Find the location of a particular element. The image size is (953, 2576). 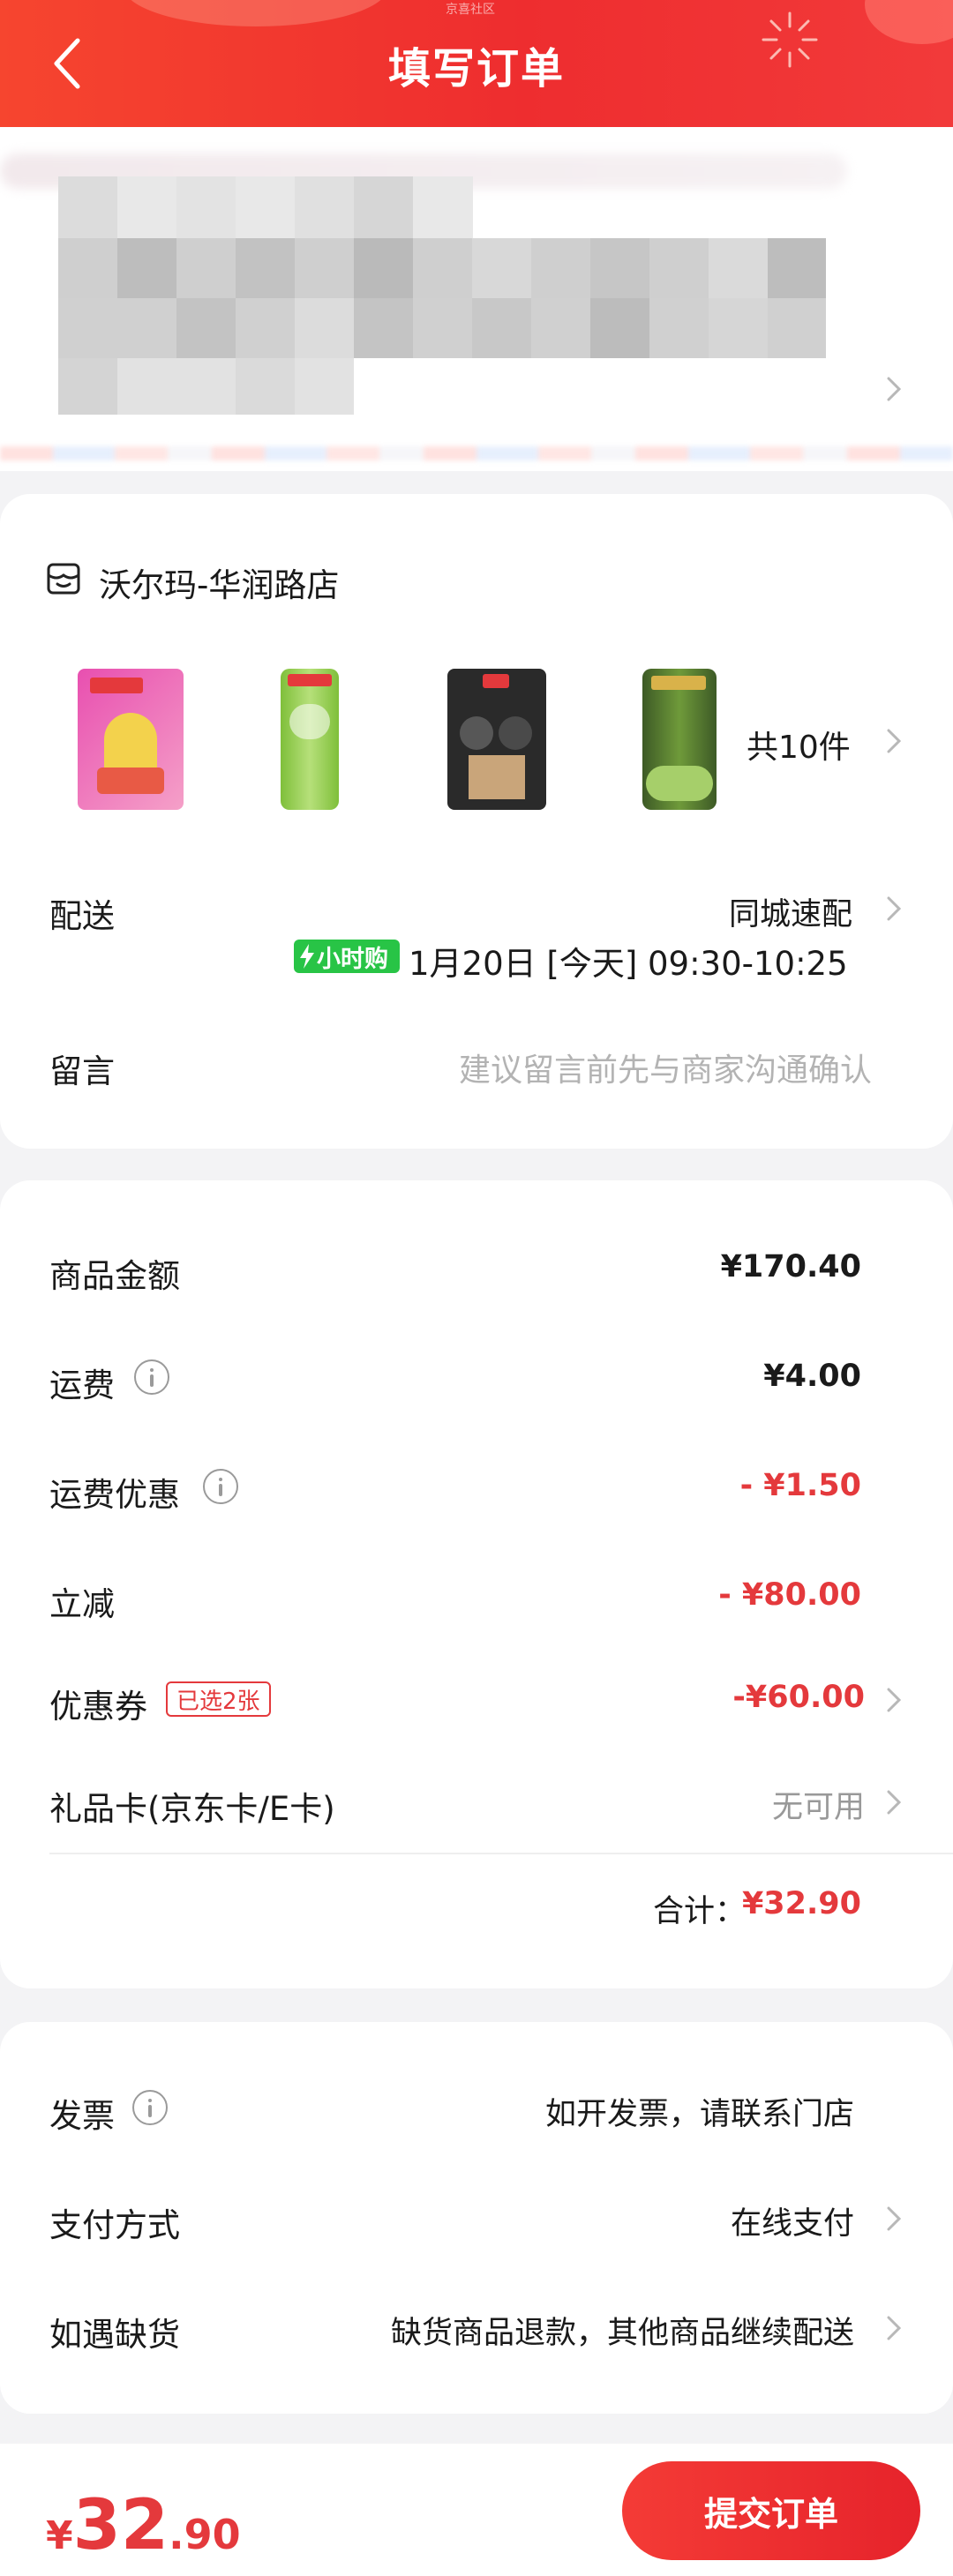

header-subtext: 京喜社区 is located at coordinates (471, 10).